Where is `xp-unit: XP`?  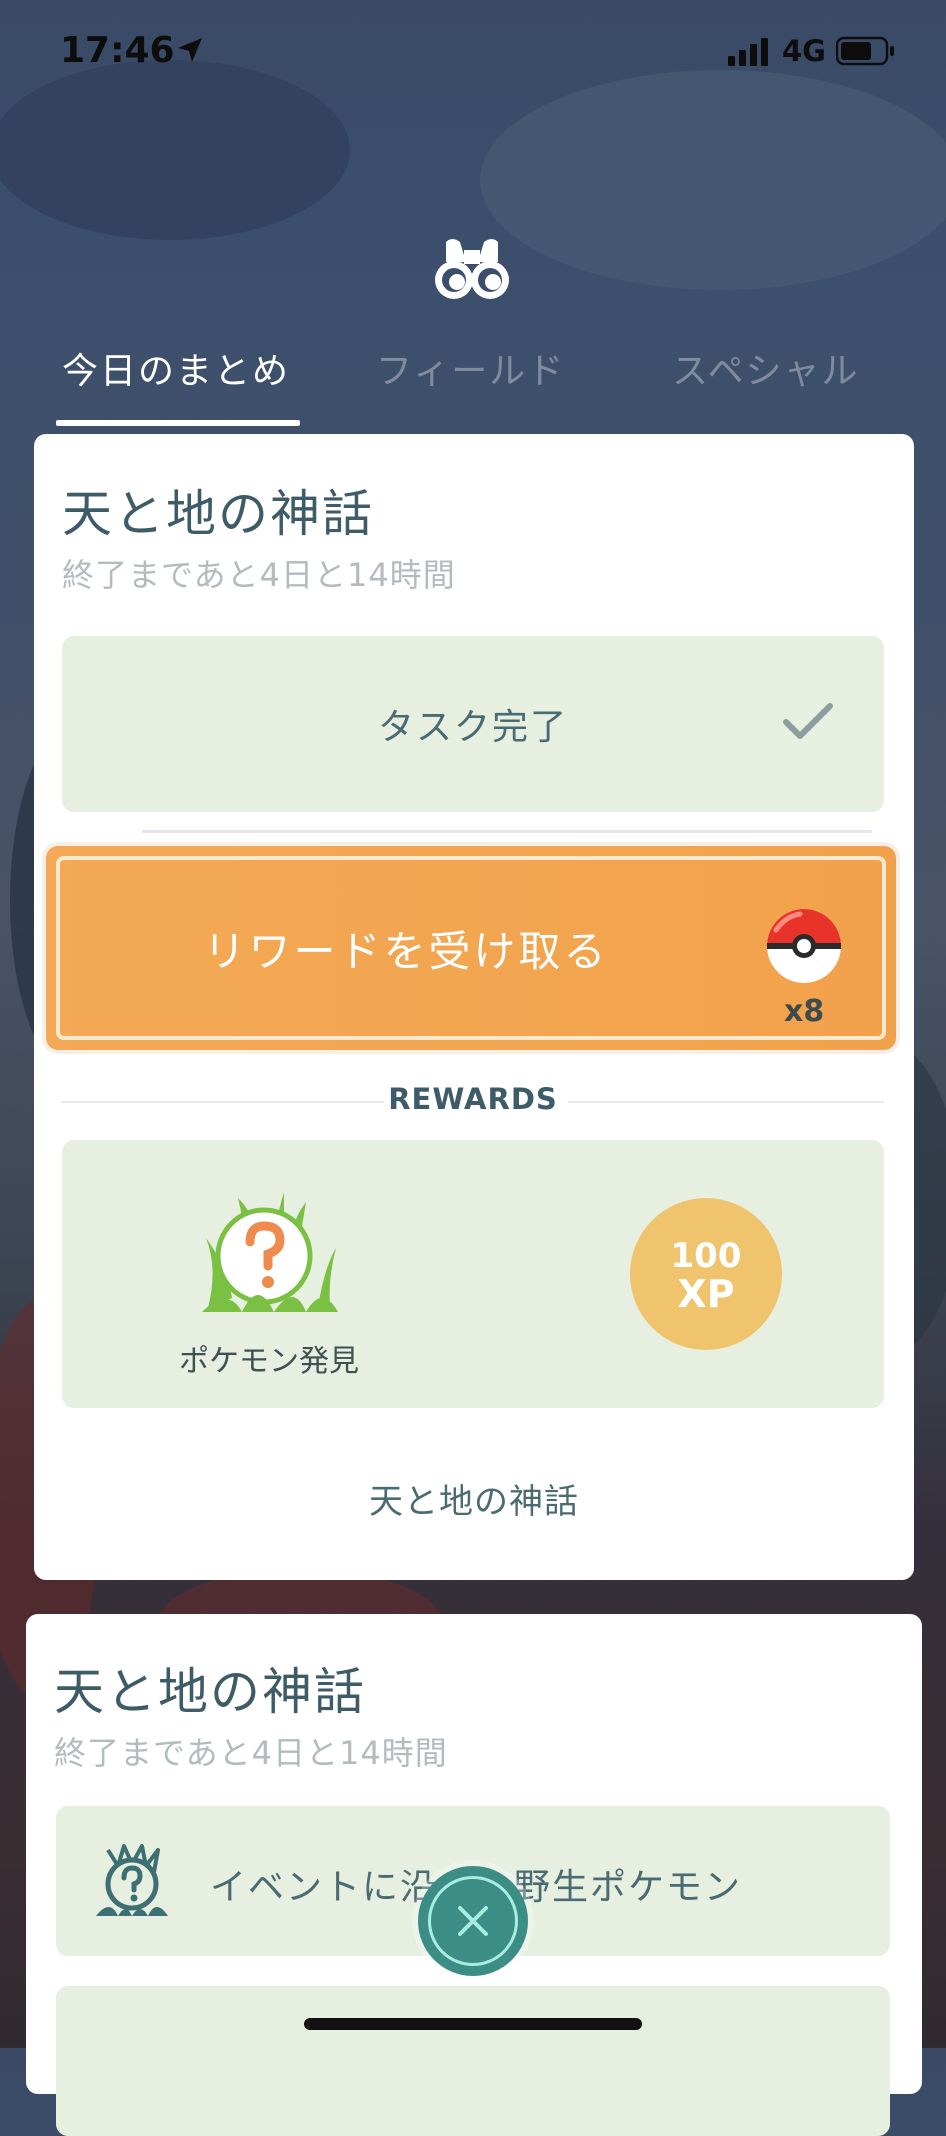
xp-unit: XP is located at coordinates (706, 1294).